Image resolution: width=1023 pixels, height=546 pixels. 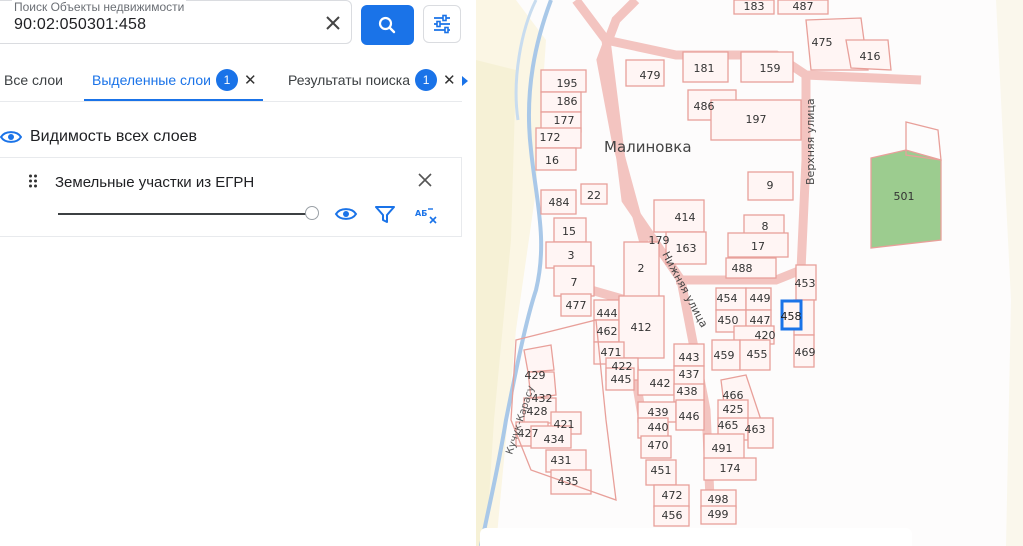 I want to click on opacity-slider-track, so click(x=183, y=214).